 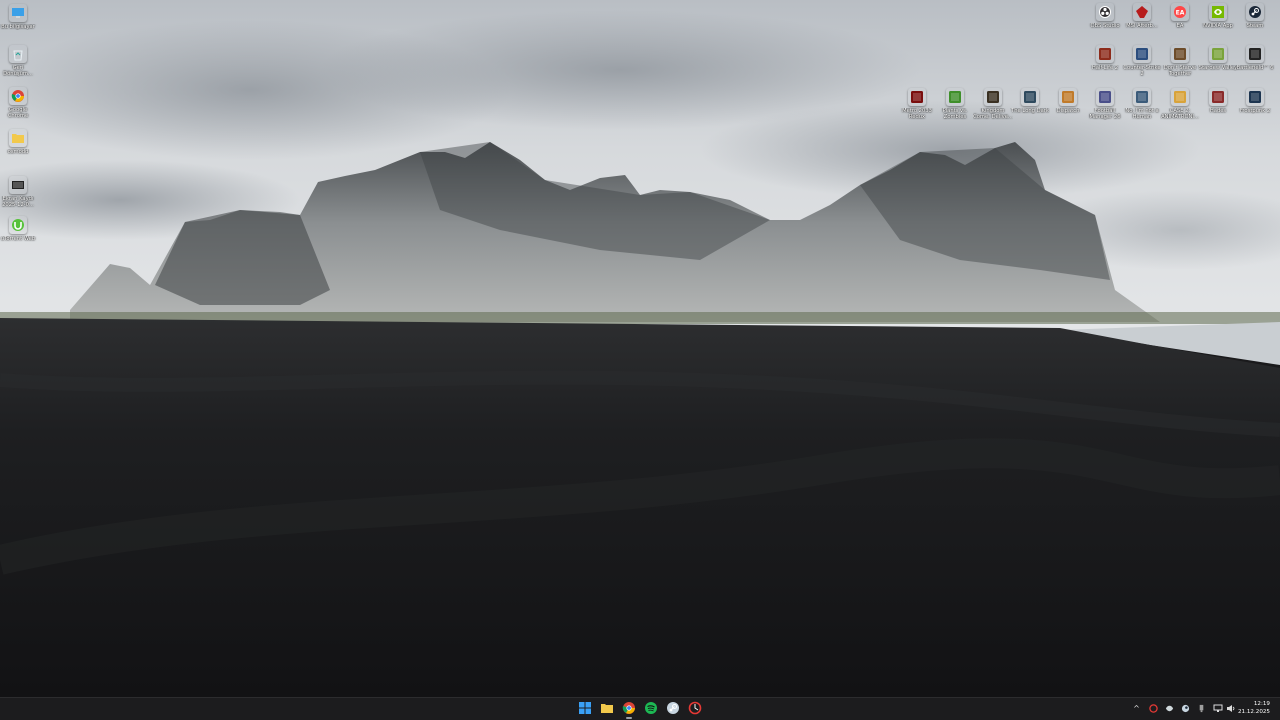 I want to click on desktop-icon-stardew-valley: Stardew Valley, so click(x=1218, y=58).